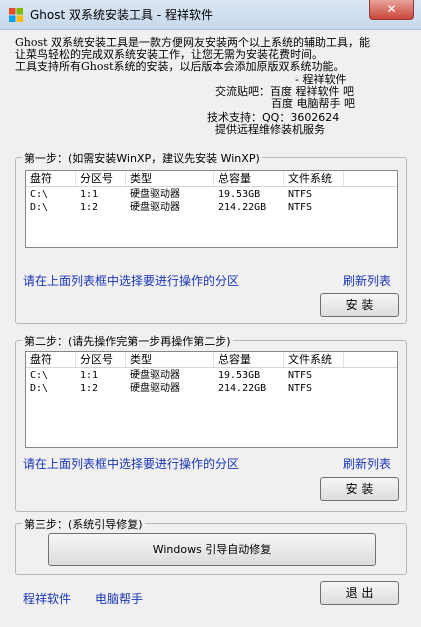 The image size is (421, 627). Describe the element at coordinates (131, 464) in the screenshot. I see `step2-hint: 请在上面列表框中选择要进行操作的分区` at that location.